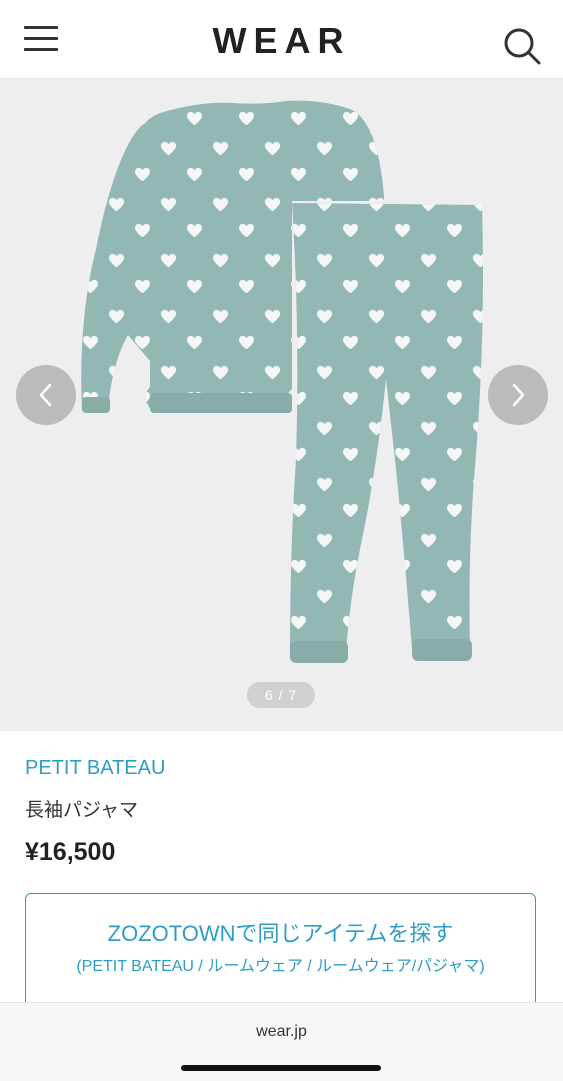 This screenshot has width=563, height=1081. I want to click on product-name: 長袖パジャマ, so click(82, 810).